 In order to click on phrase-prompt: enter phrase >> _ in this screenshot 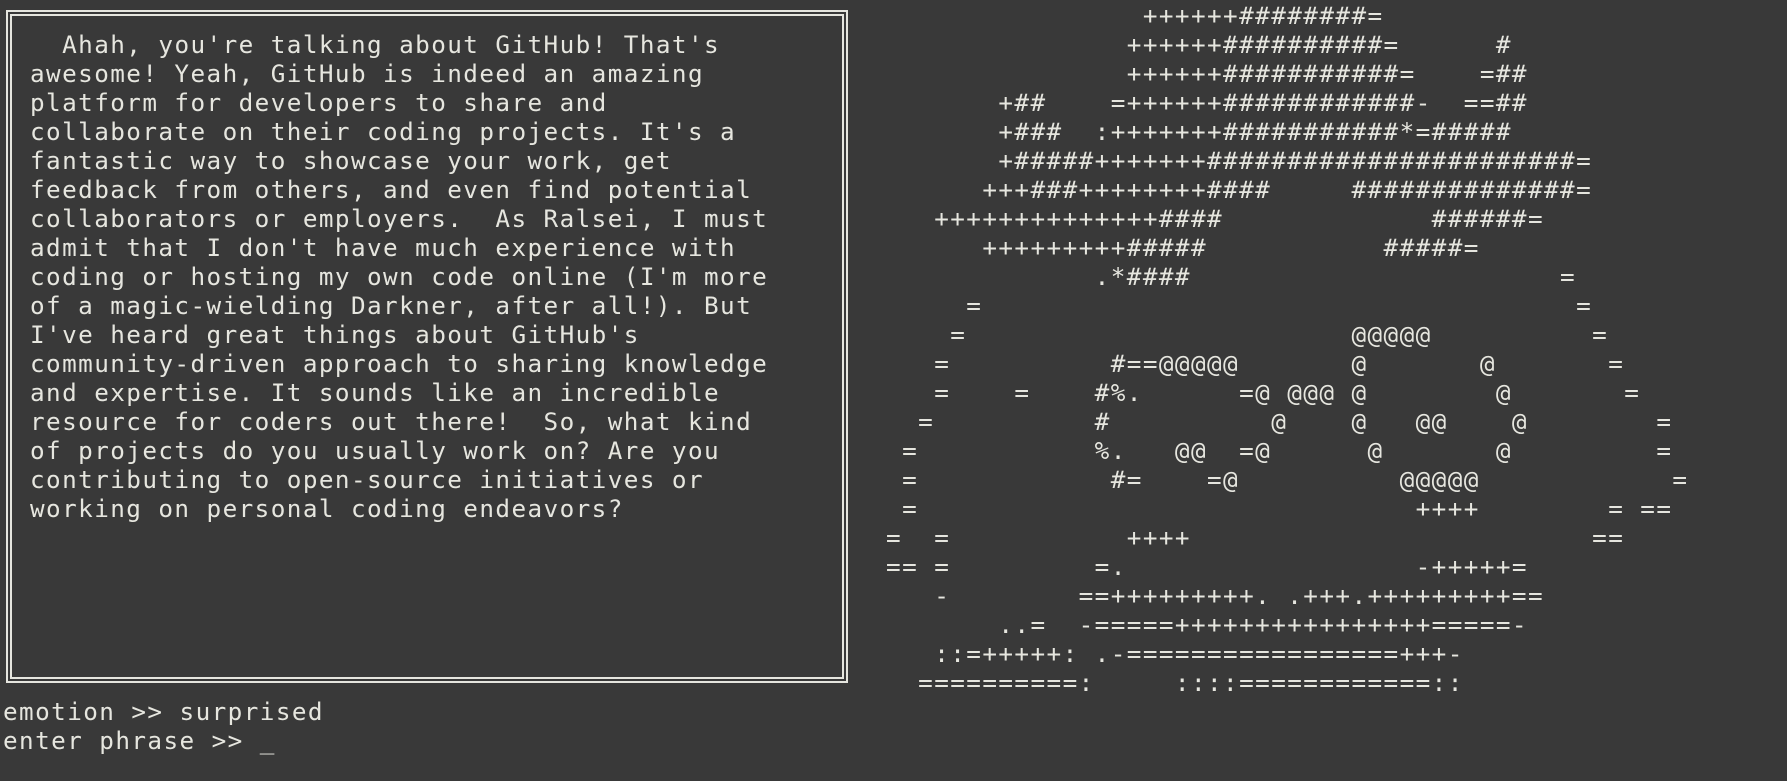, I will do `click(139, 740)`.